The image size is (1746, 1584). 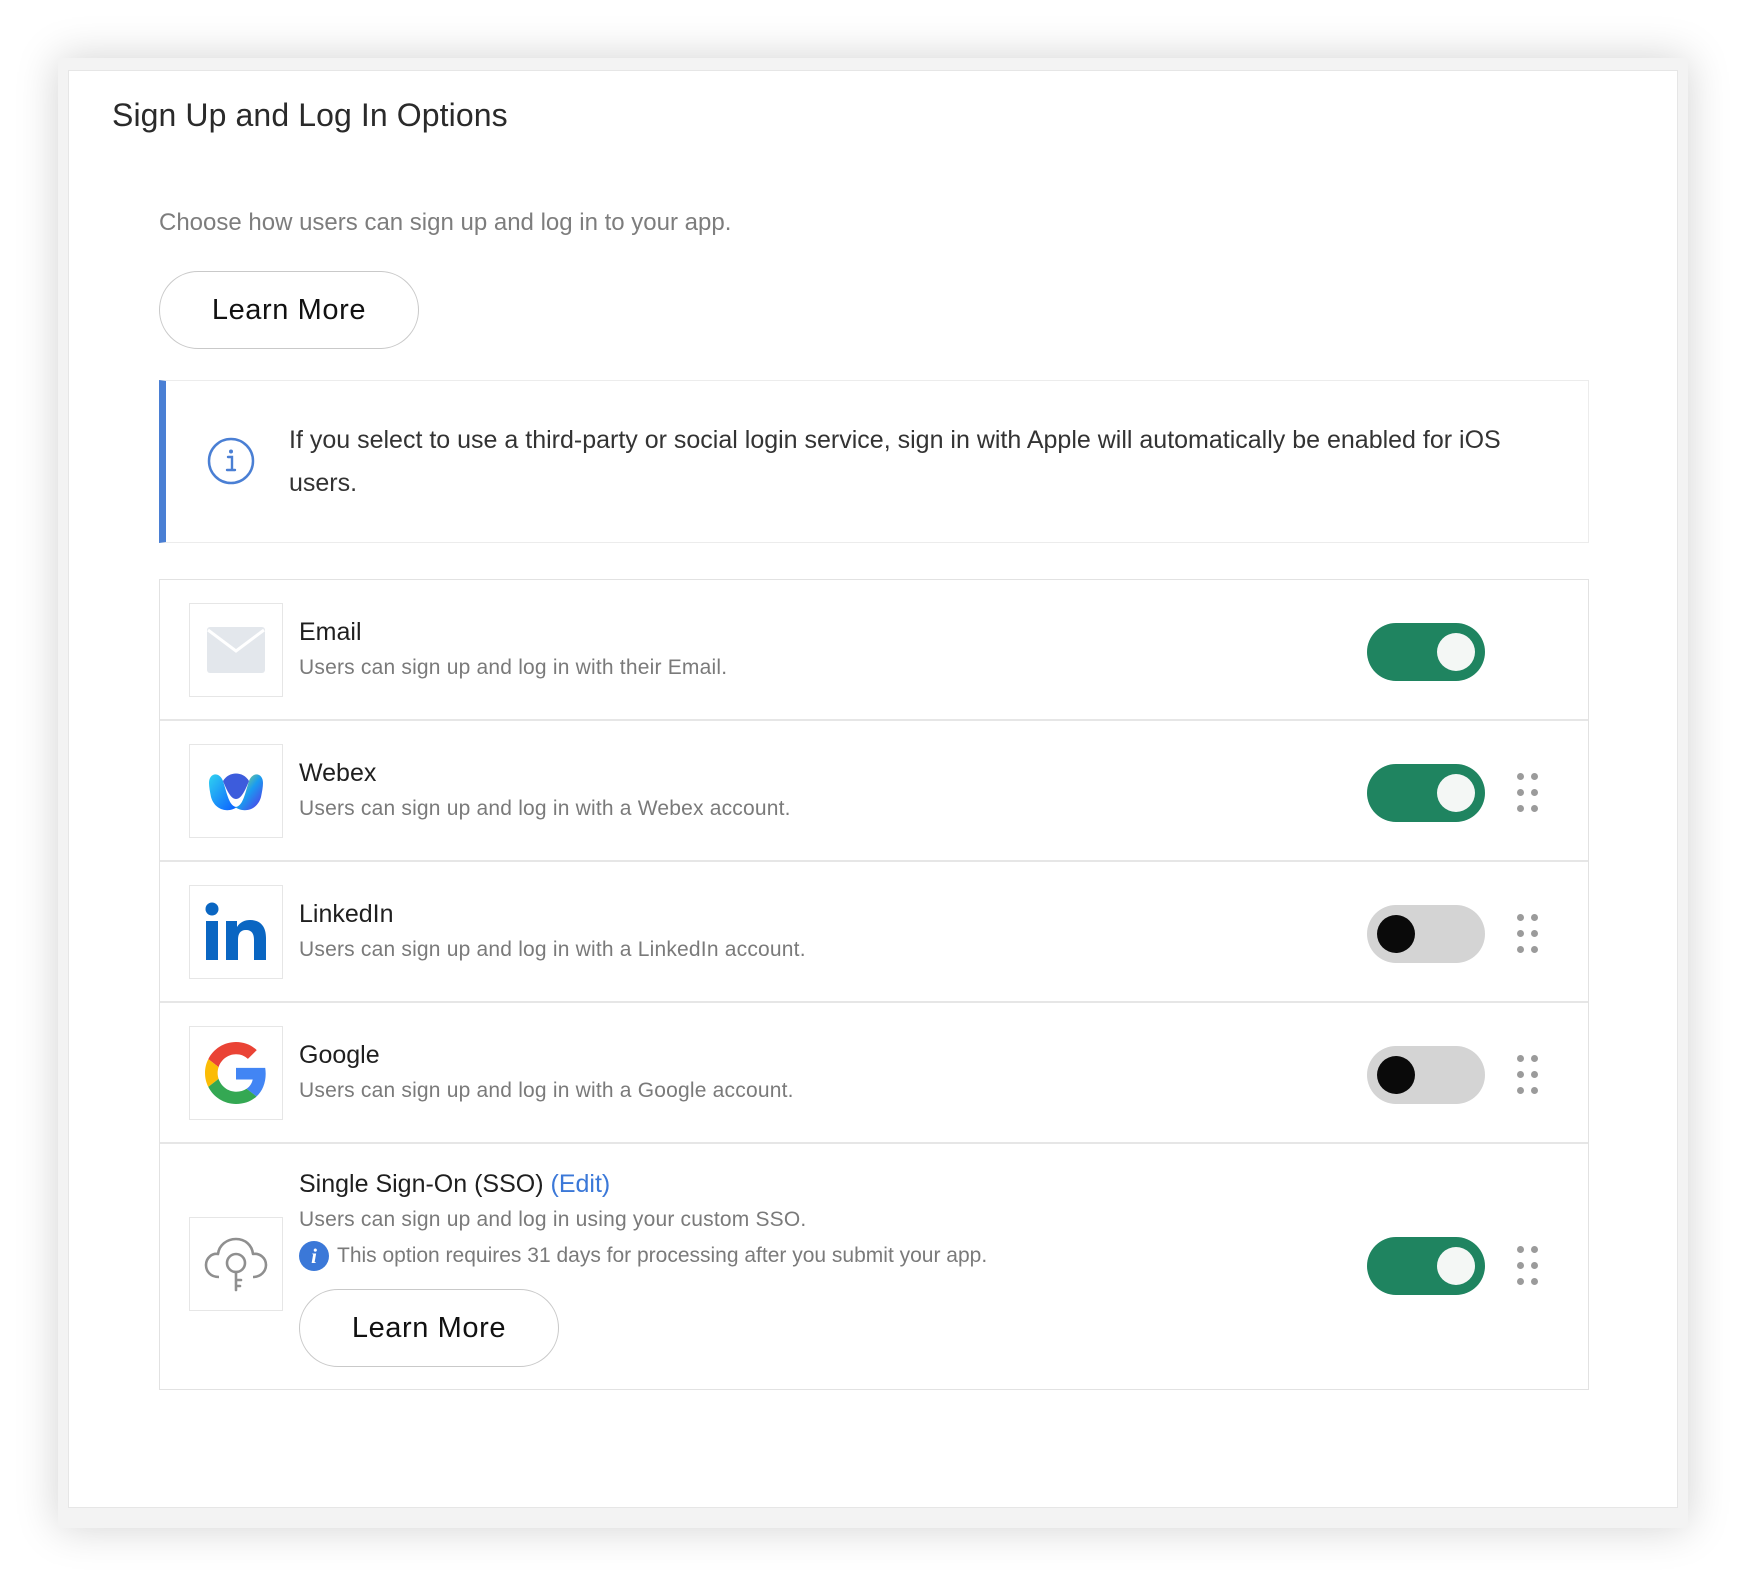 What do you see at coordinates (1426, 1266) in the screenshot?
I see `toggle-sso` at bounding box center [1426, 1266].